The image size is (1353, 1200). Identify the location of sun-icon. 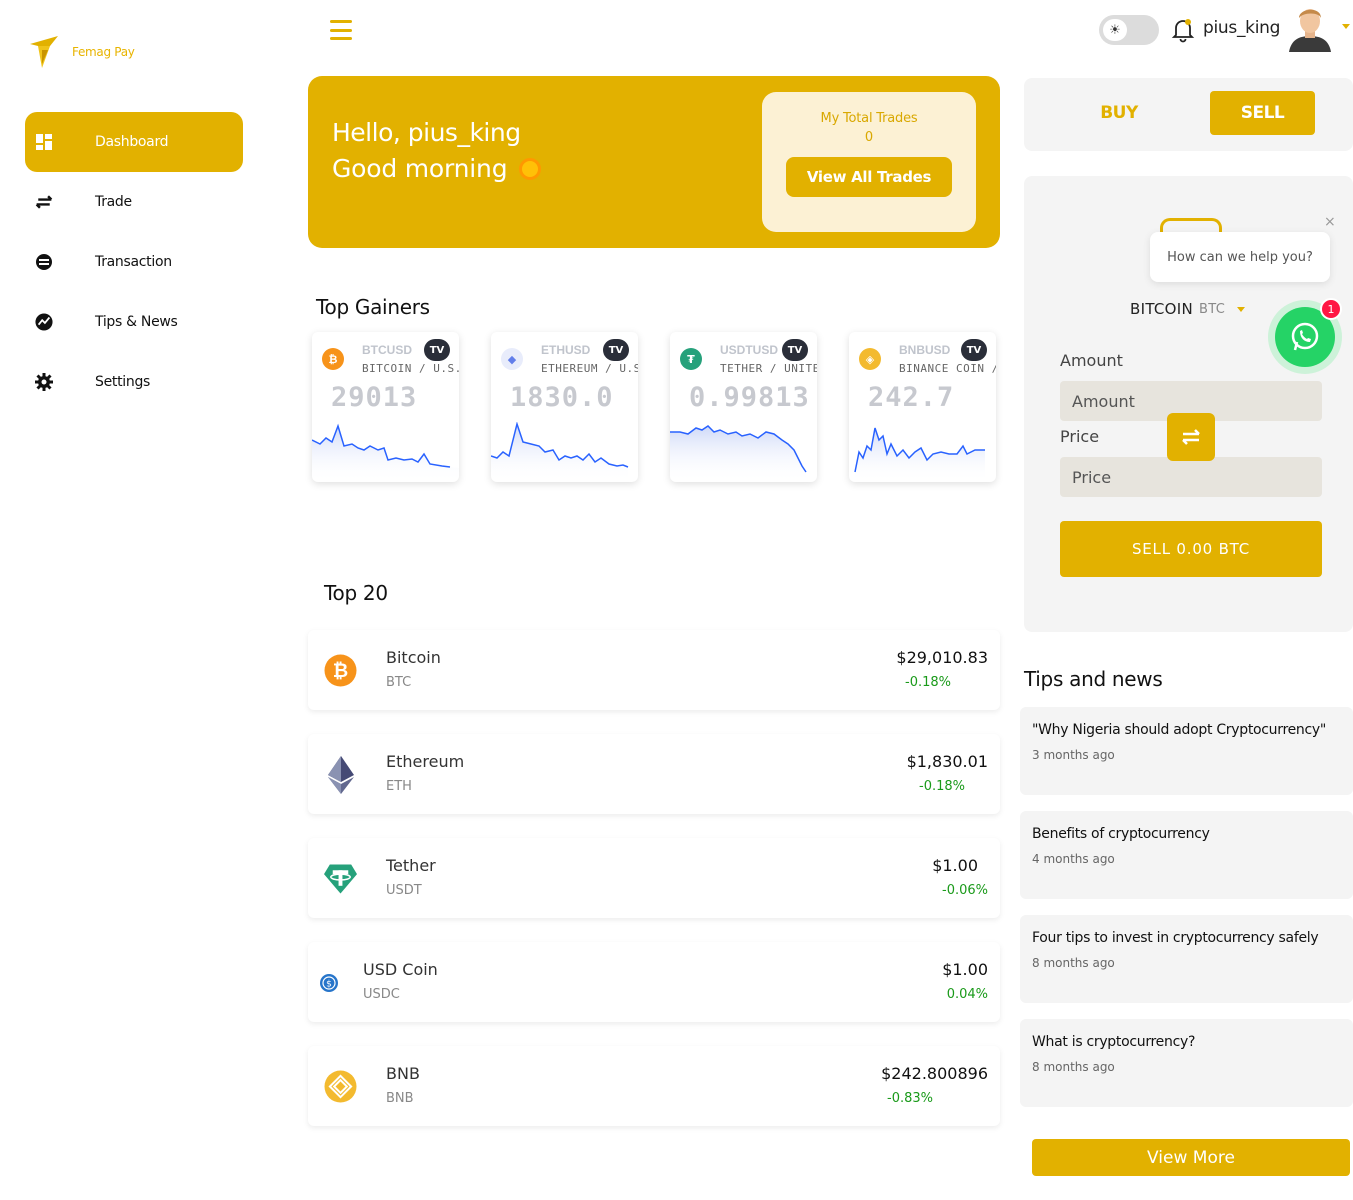
(530, 168).